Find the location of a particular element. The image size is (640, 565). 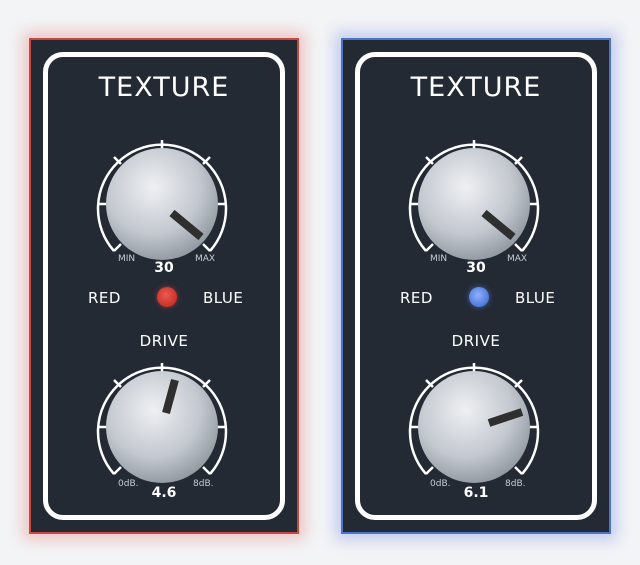

drive-value: 6.1 is located at coordinates (476, 493).